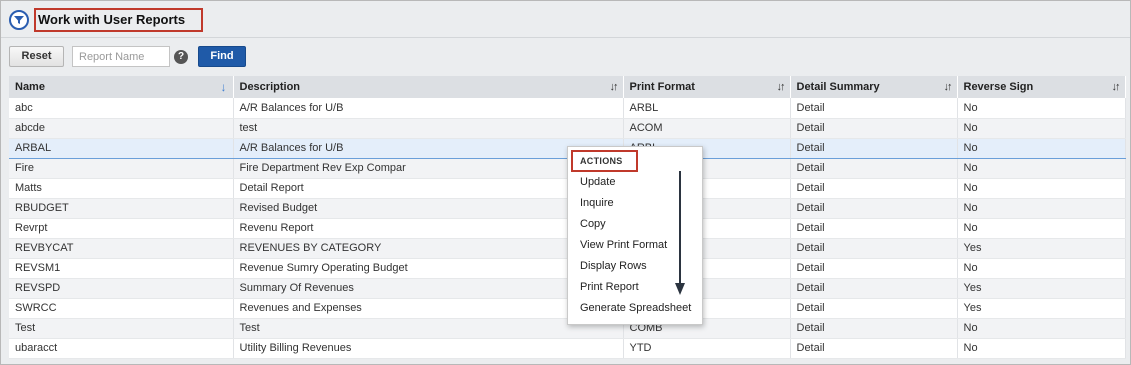 This screenshot has height=365, width=1131. What do you see at coordinates (707, 128) in the screenshot?
I see `cell-print-format: ACOM` at bounding box center [707, 128].